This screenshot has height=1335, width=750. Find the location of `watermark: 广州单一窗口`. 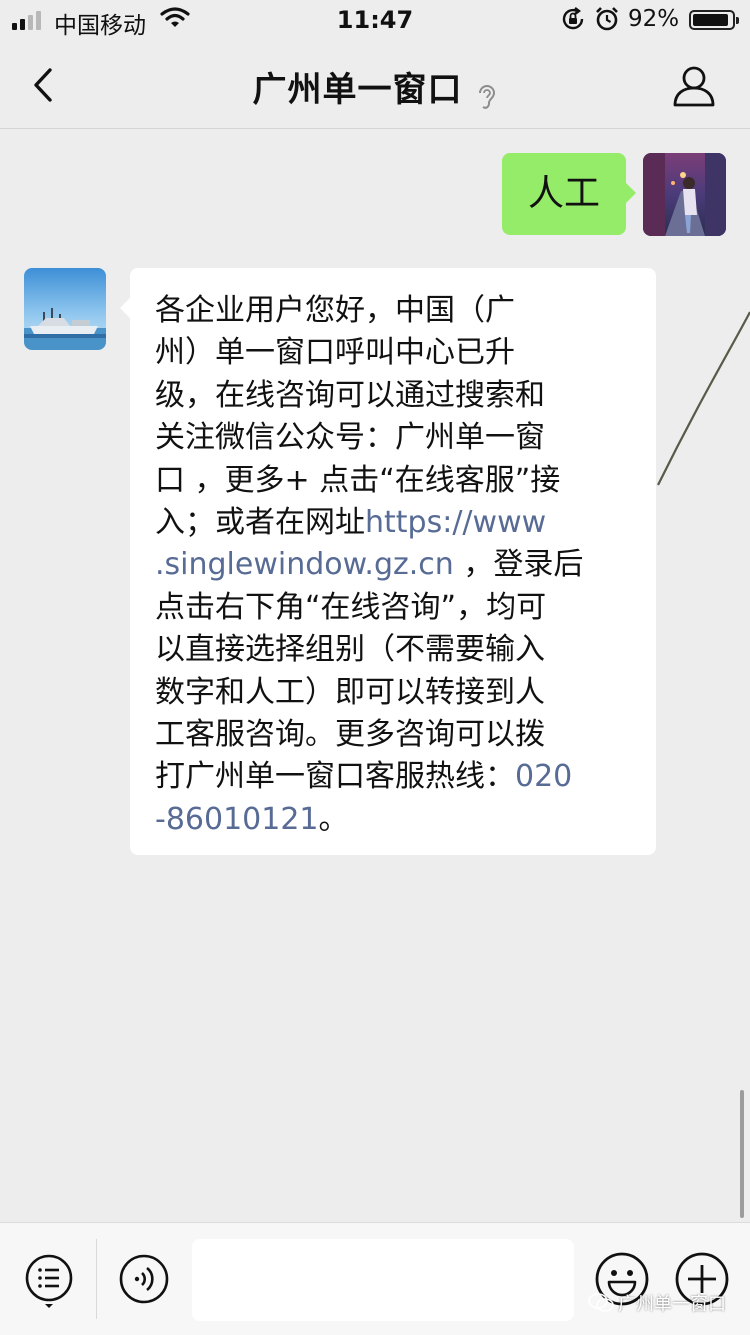

watermark: 广州单一窗口 is located at coordinates (657, 1303).